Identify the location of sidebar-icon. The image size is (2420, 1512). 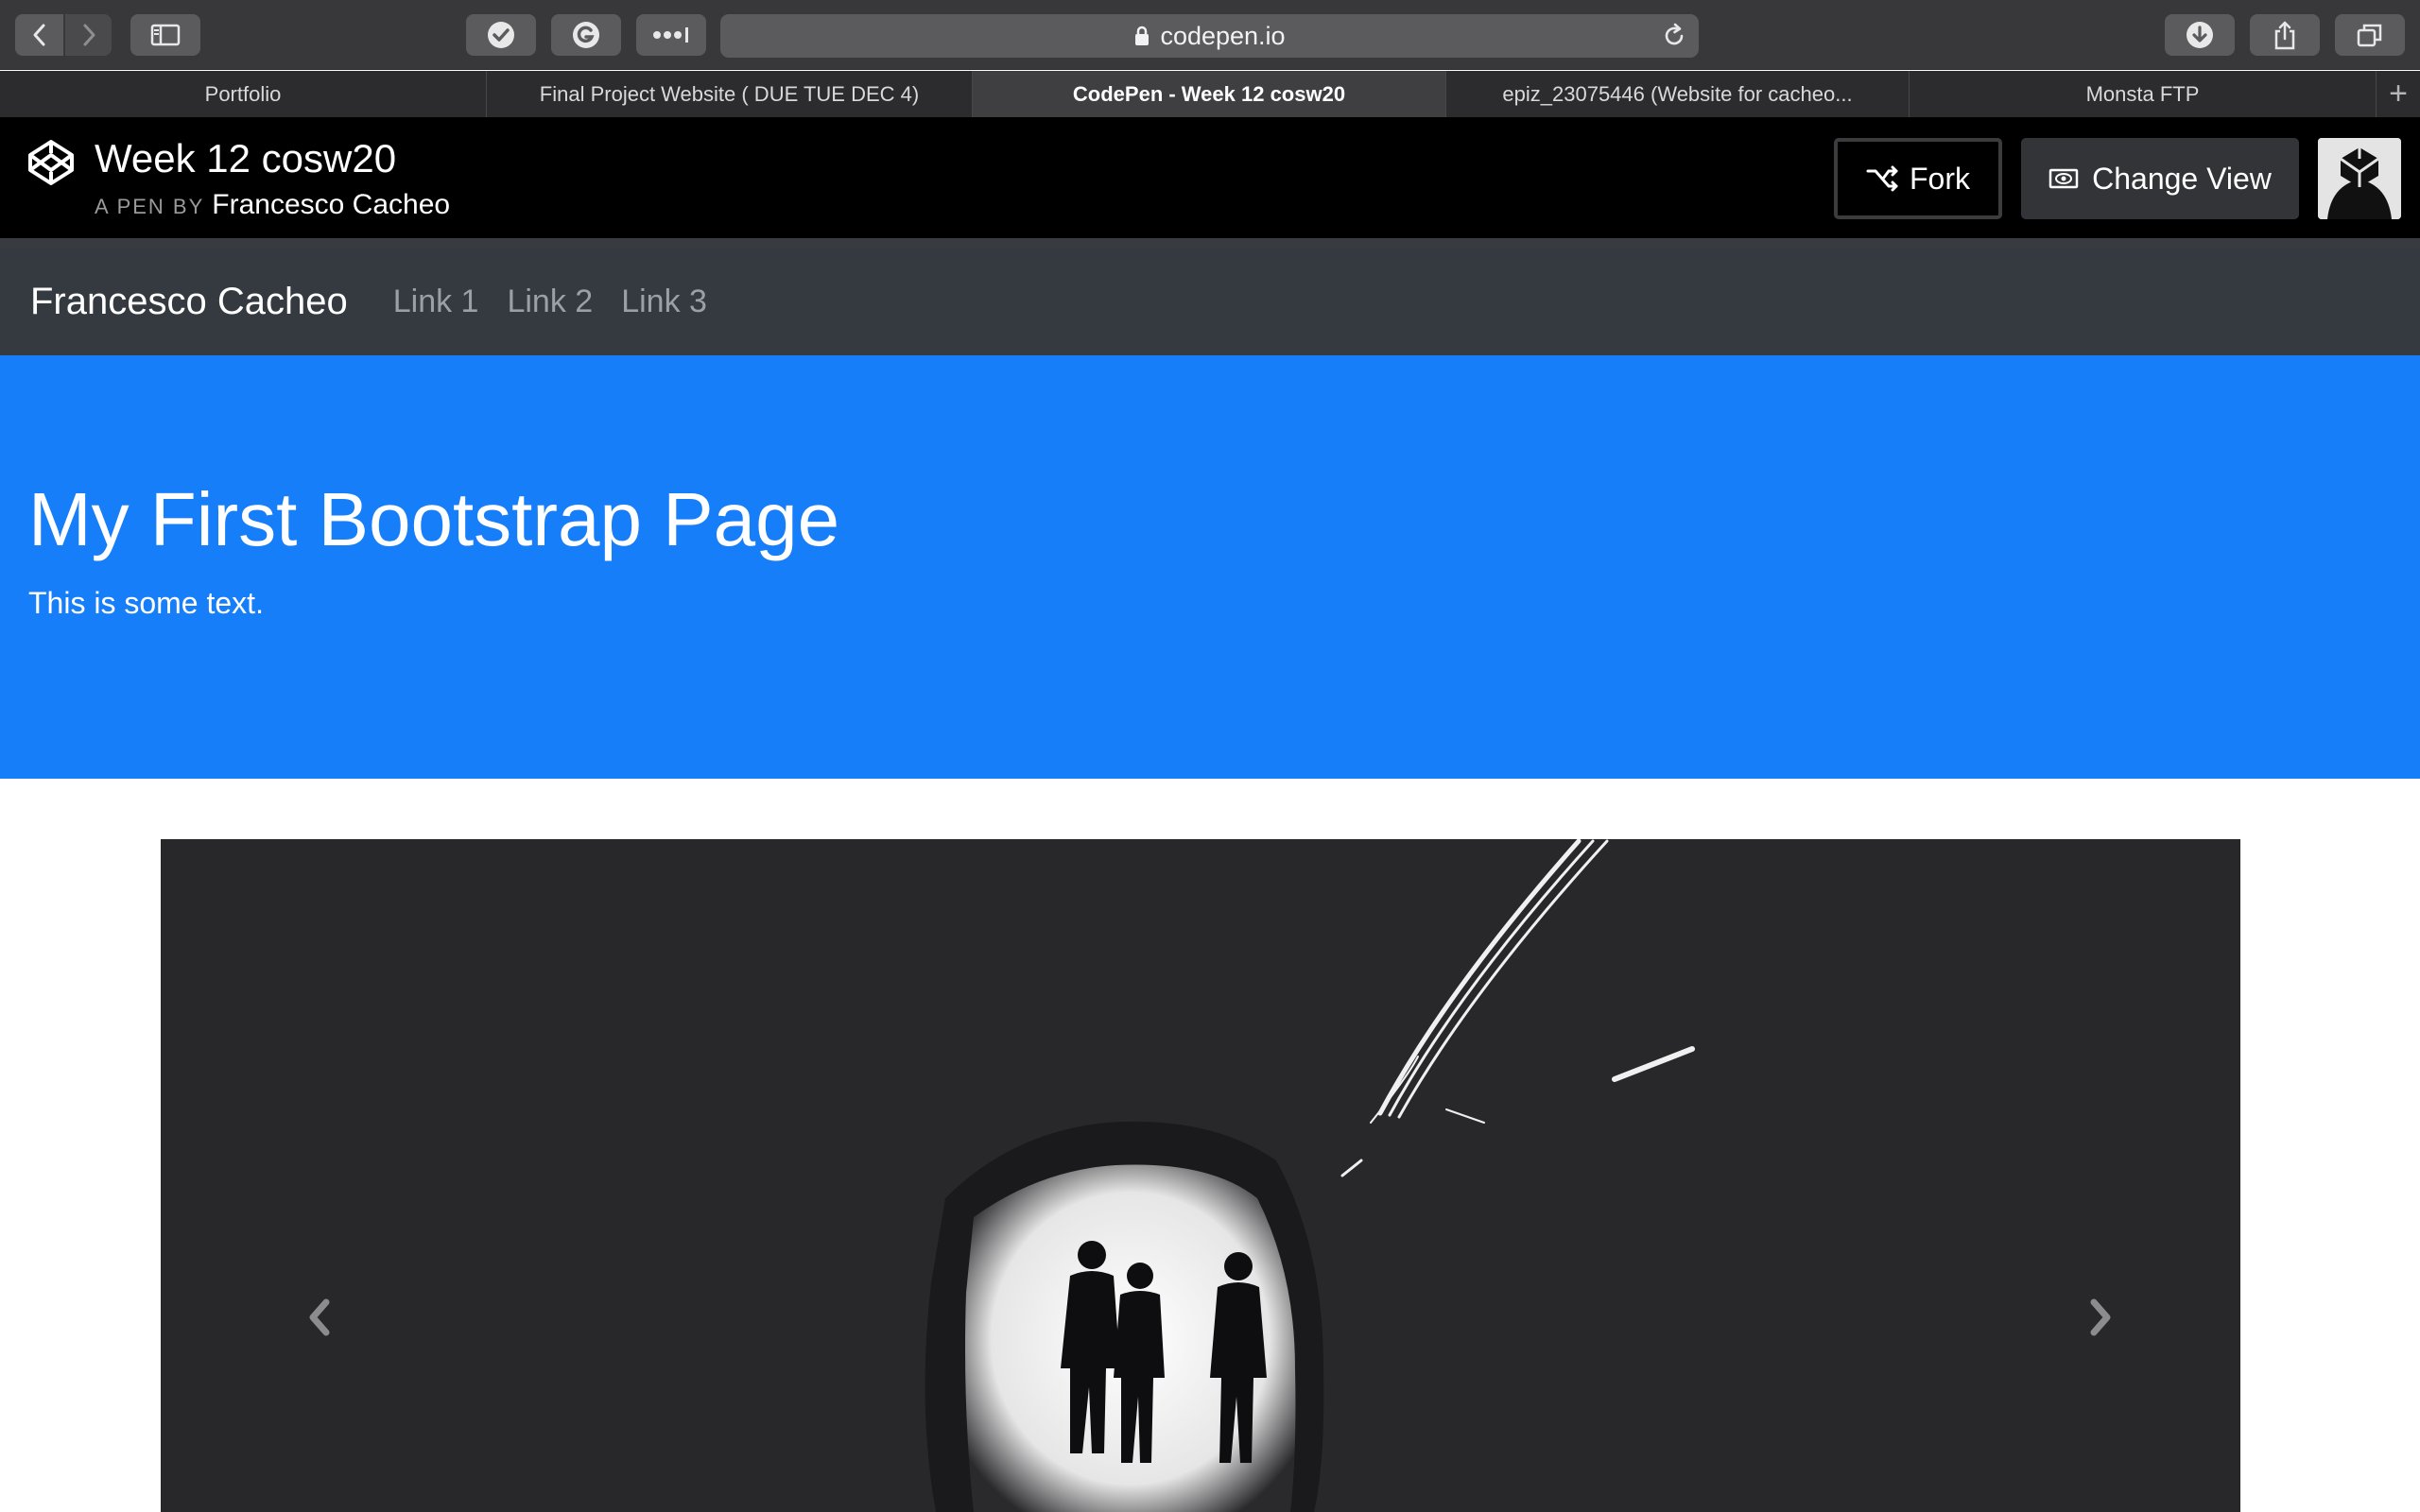
(165, 35).